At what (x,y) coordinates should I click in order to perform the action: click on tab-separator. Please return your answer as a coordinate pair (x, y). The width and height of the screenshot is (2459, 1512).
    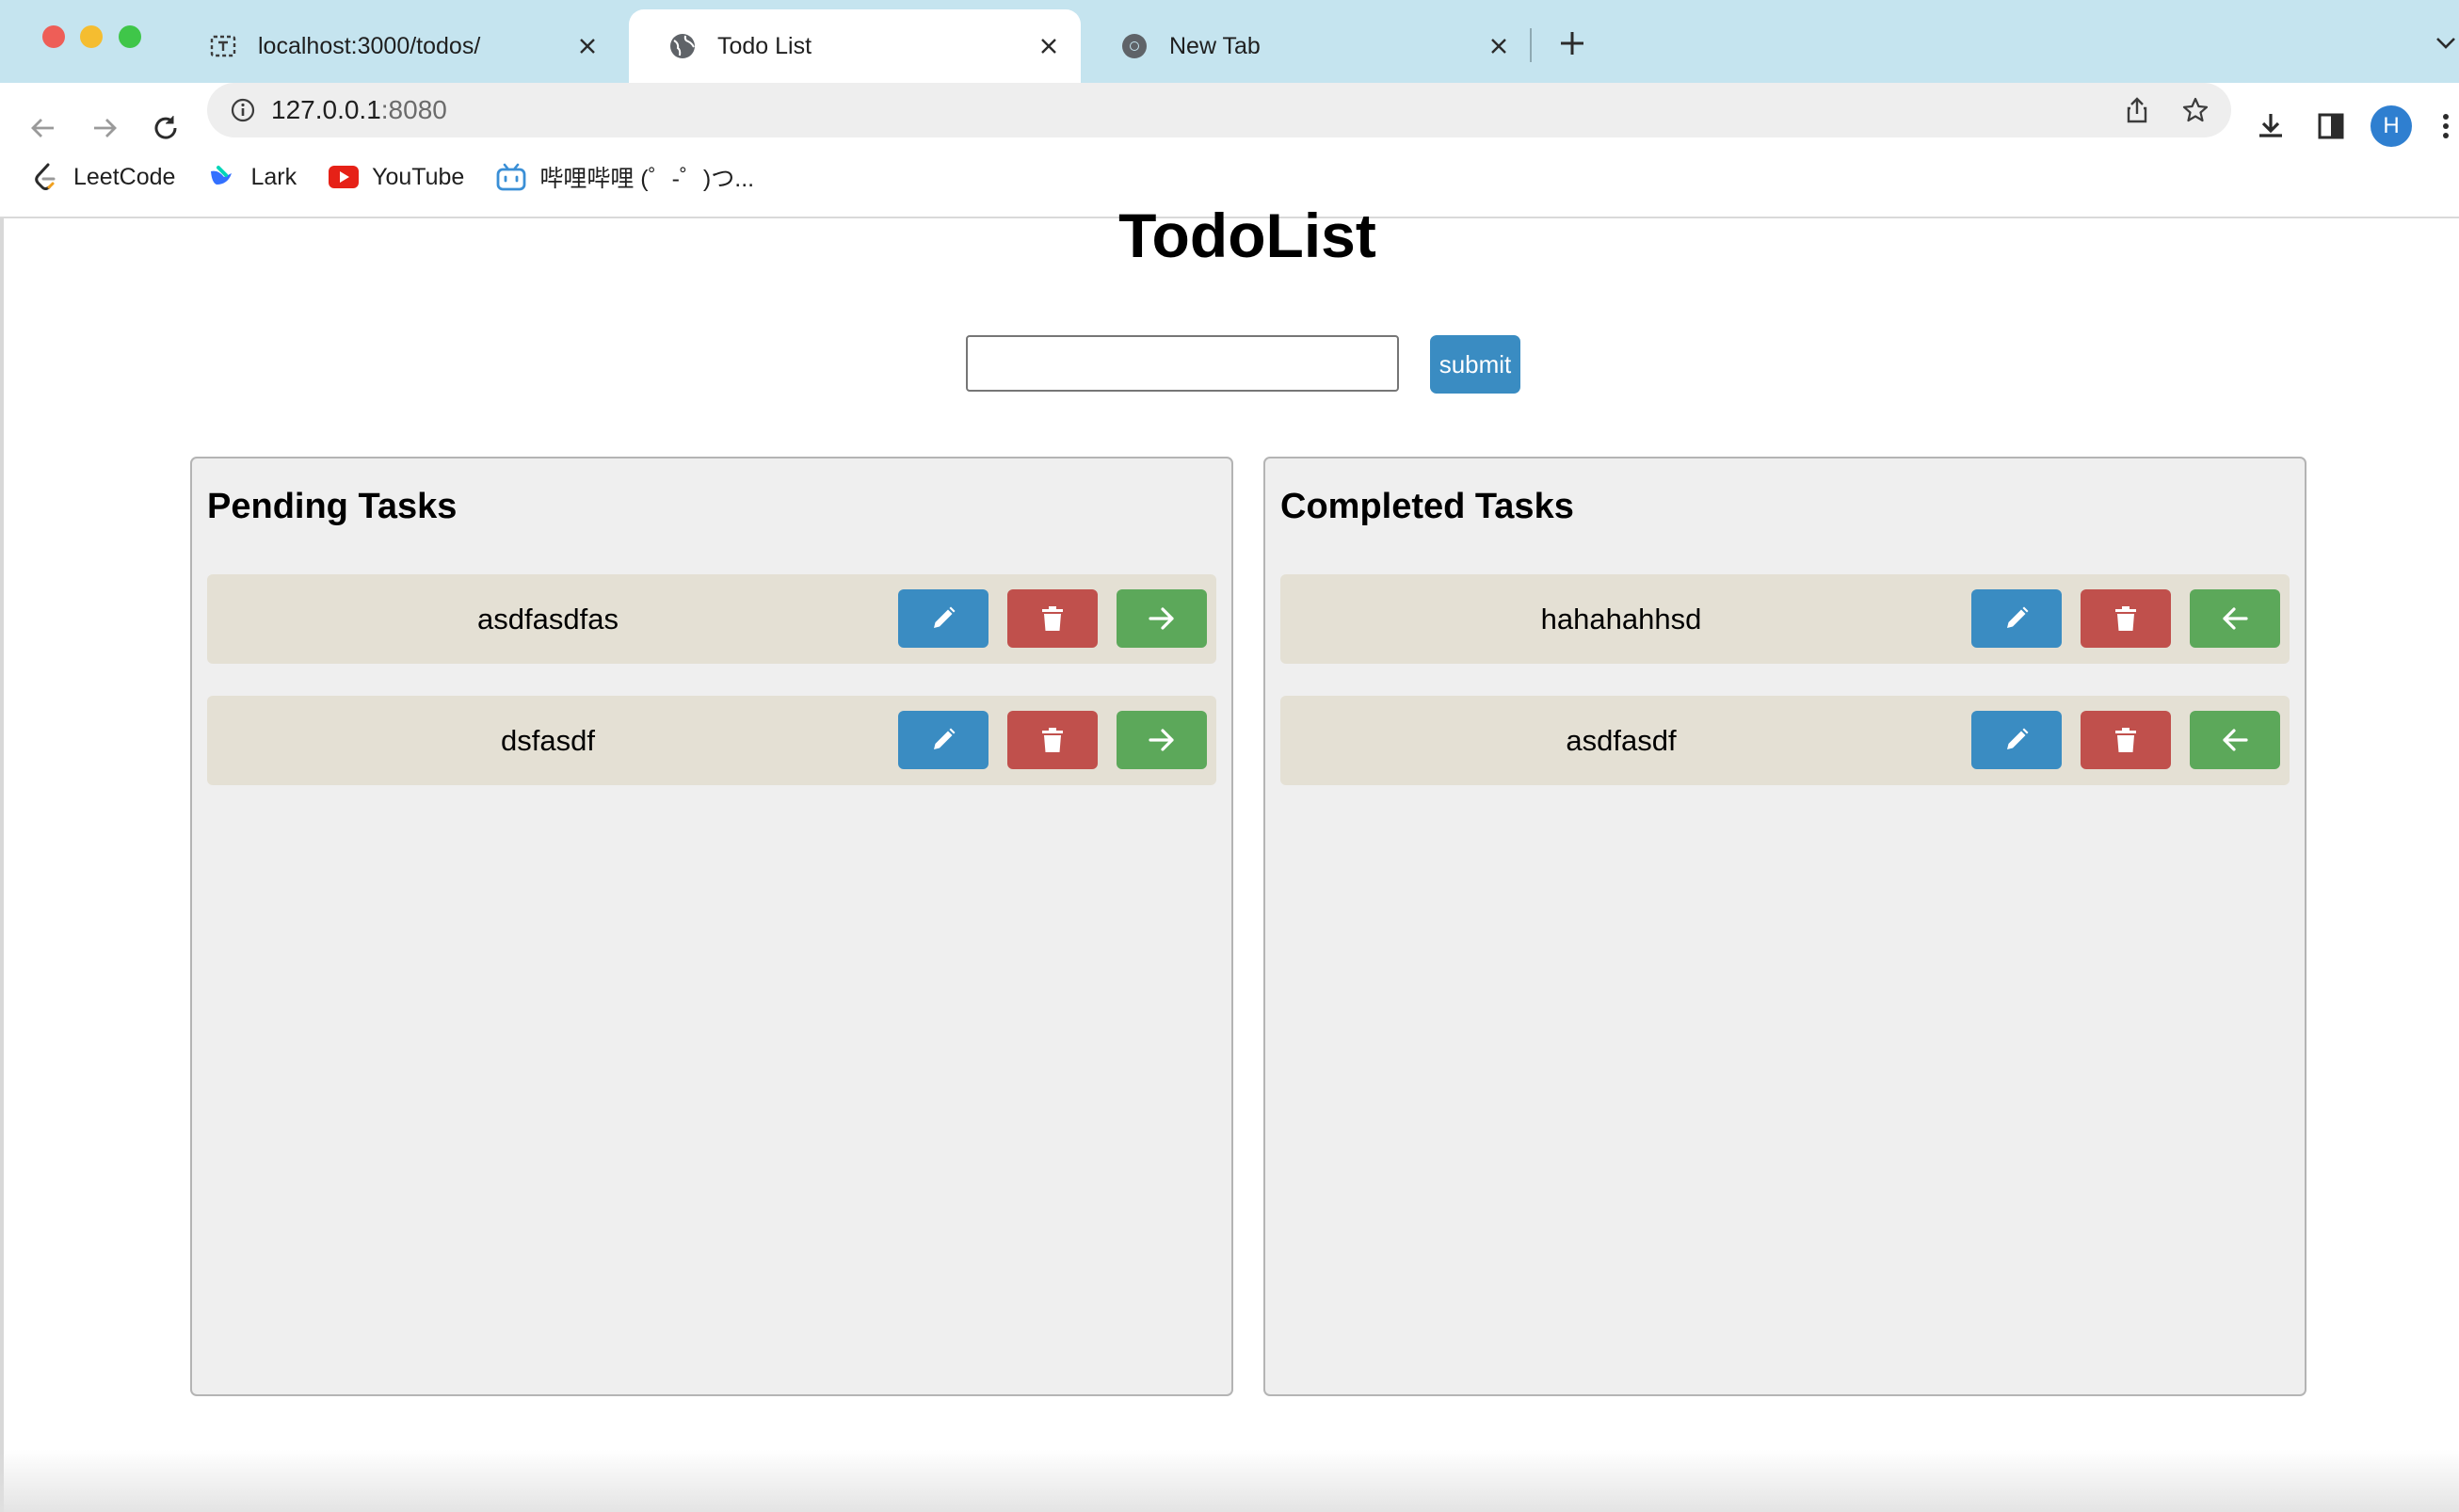
    Looking at the image, I should click on (1531, 45).